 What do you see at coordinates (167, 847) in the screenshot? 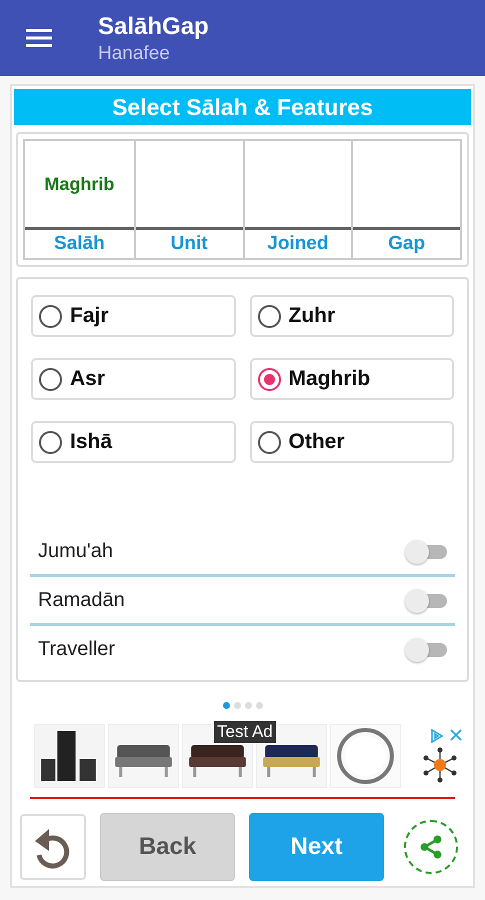
I see `back-button: Back` at bounding box center [167, 847].